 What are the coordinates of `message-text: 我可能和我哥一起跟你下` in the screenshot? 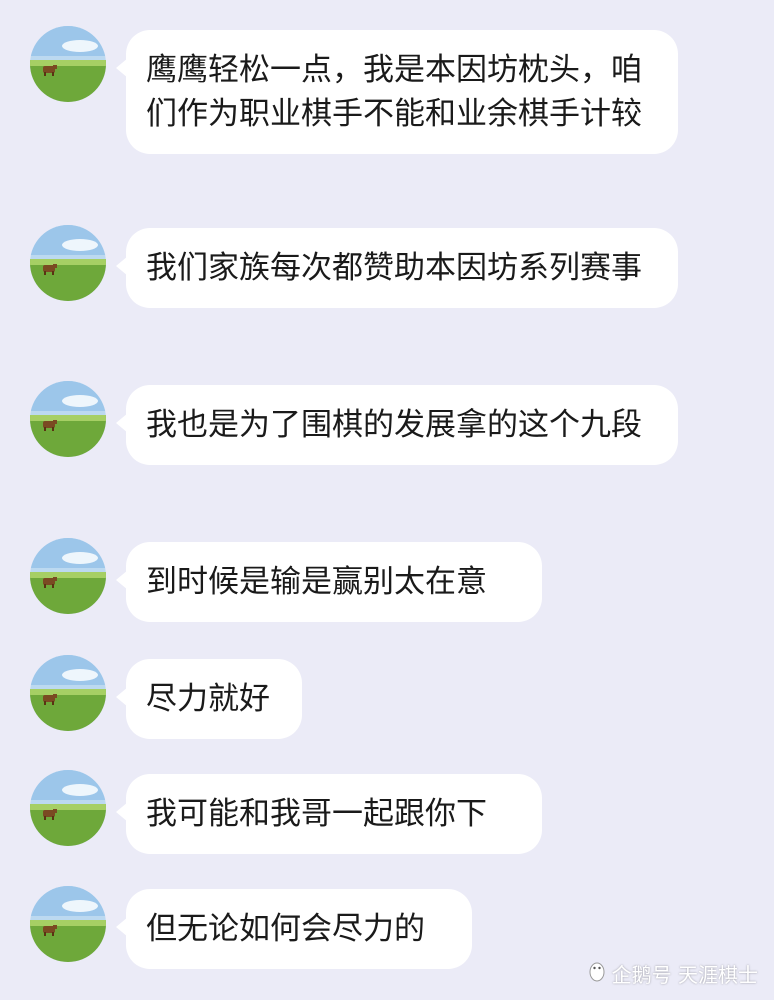 It's located at (316, 814).